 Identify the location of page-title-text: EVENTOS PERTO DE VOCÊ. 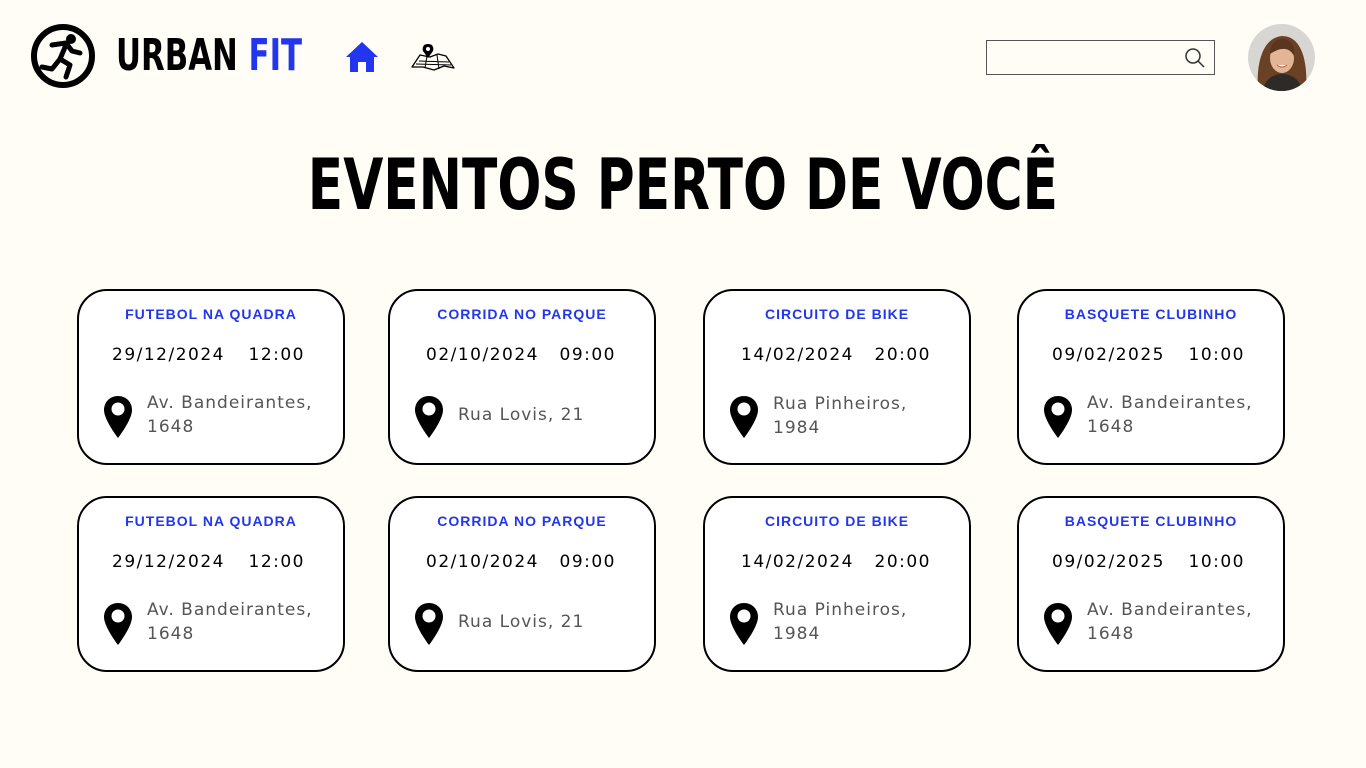
(683, 185).